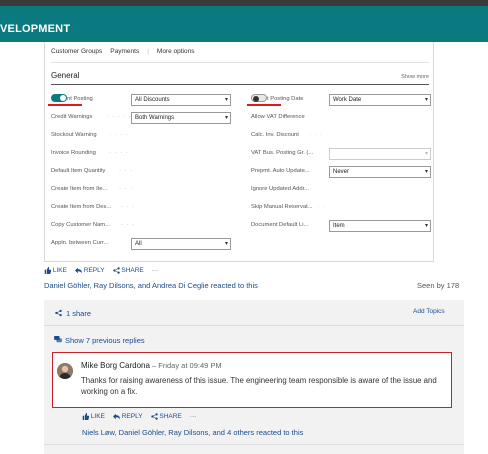 The image size is (488, 454). I want to click on field-label: Stockout Warning, so click(74, 135).